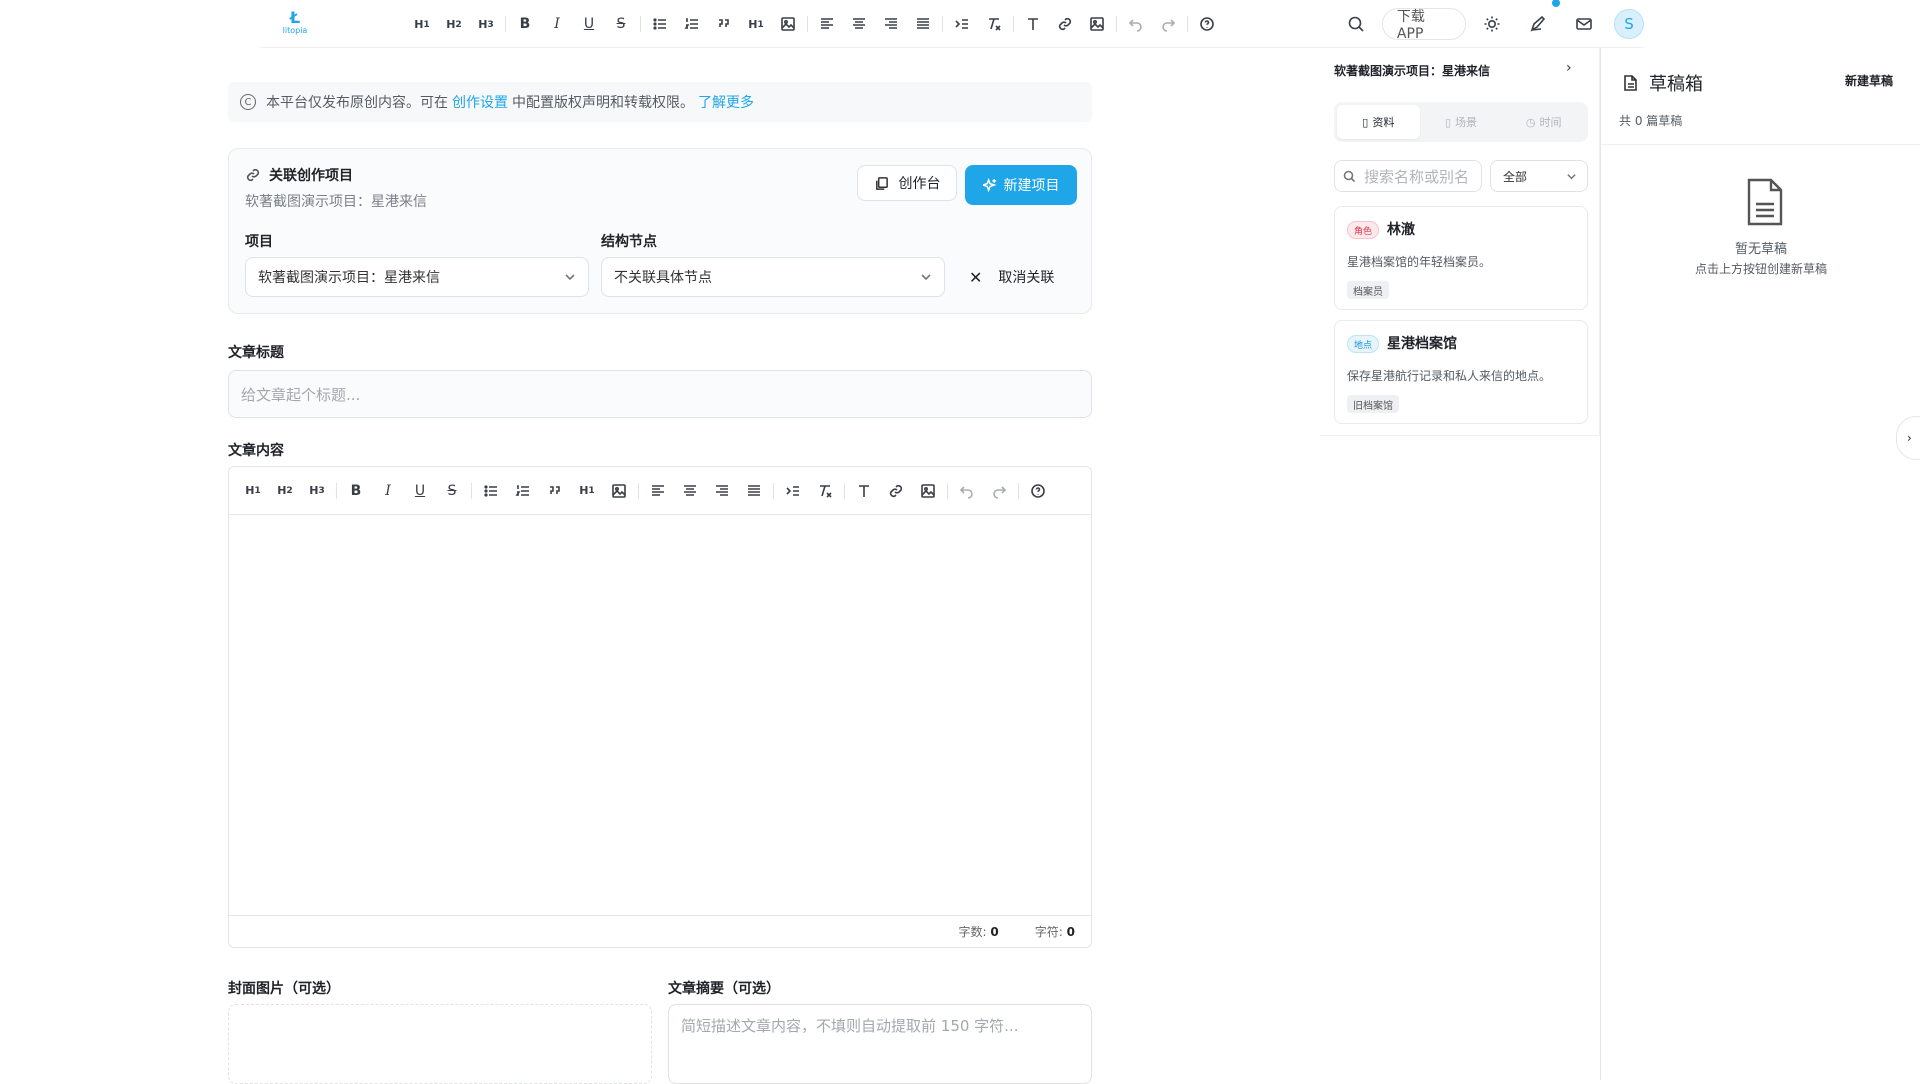 This screenshot has width=1920, height=1084. I want to click on copyright-icon: C, so click(248, 102).